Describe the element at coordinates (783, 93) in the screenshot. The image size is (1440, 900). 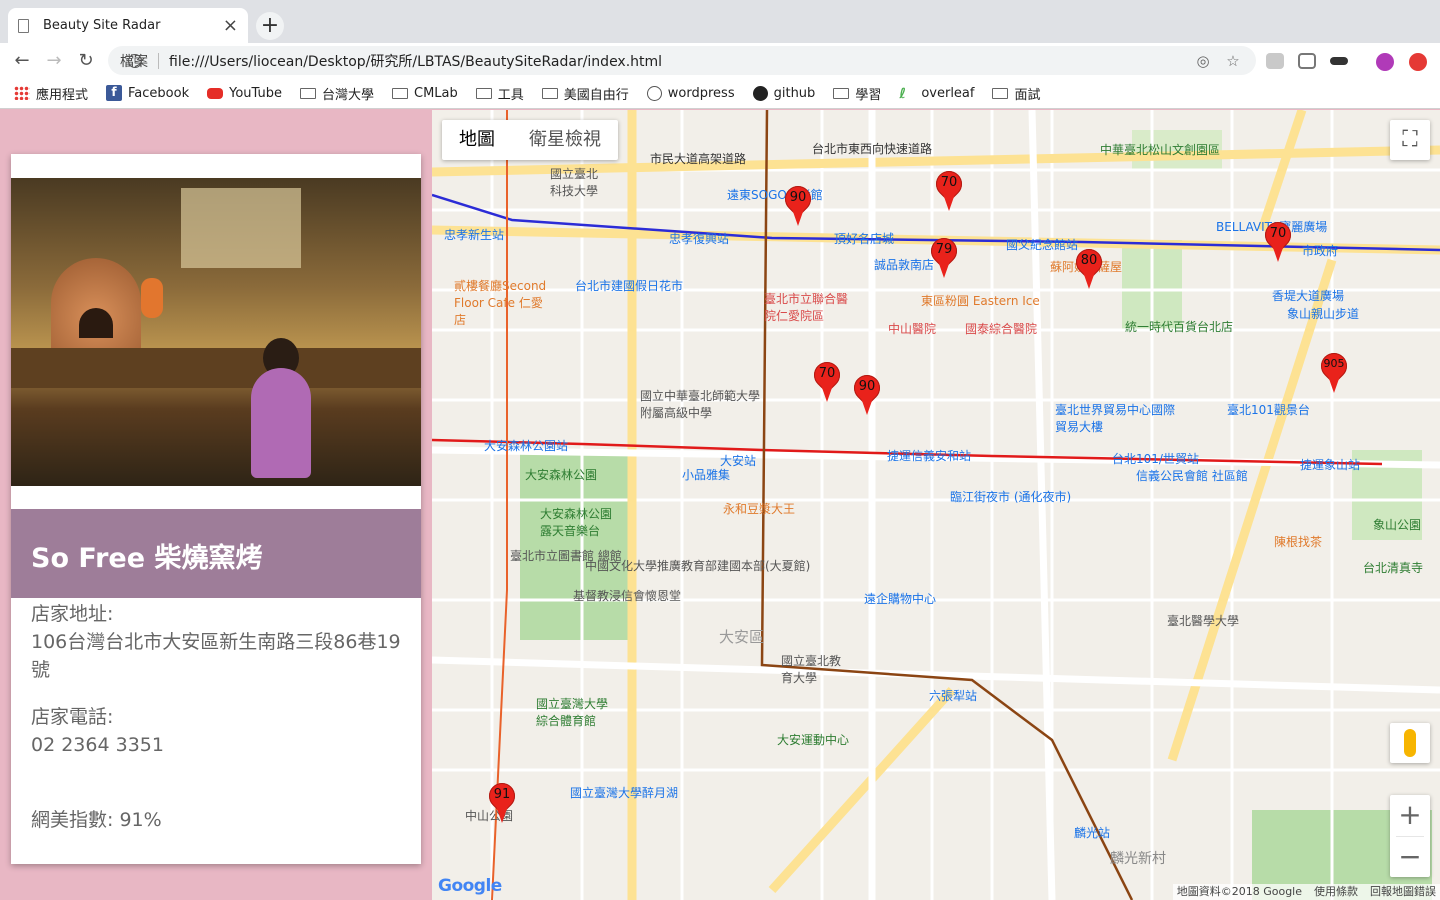
I see `bookmark-github: github` at that location.